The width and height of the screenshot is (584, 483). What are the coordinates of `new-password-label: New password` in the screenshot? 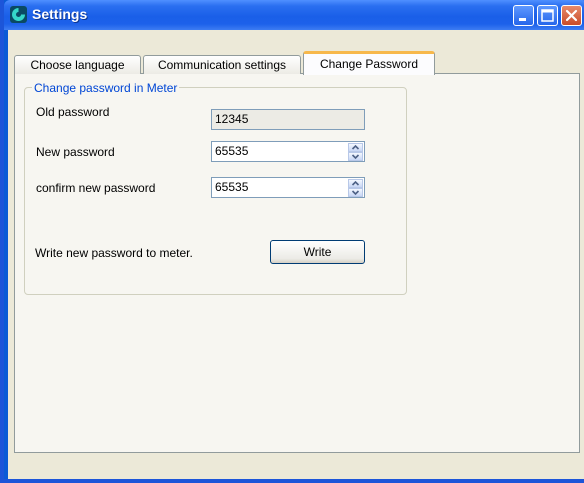 It's located at (75, 152).